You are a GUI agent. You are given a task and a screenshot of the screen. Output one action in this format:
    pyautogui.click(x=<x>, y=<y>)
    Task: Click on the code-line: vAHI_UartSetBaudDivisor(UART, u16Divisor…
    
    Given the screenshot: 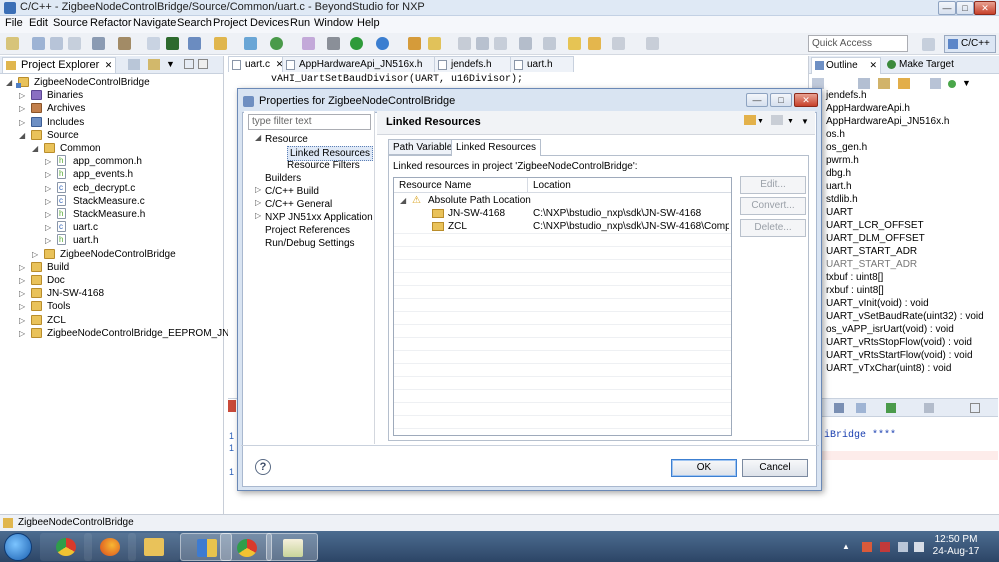 What is the action you would take?
    pyautogui.click(x=397, y=79)
    